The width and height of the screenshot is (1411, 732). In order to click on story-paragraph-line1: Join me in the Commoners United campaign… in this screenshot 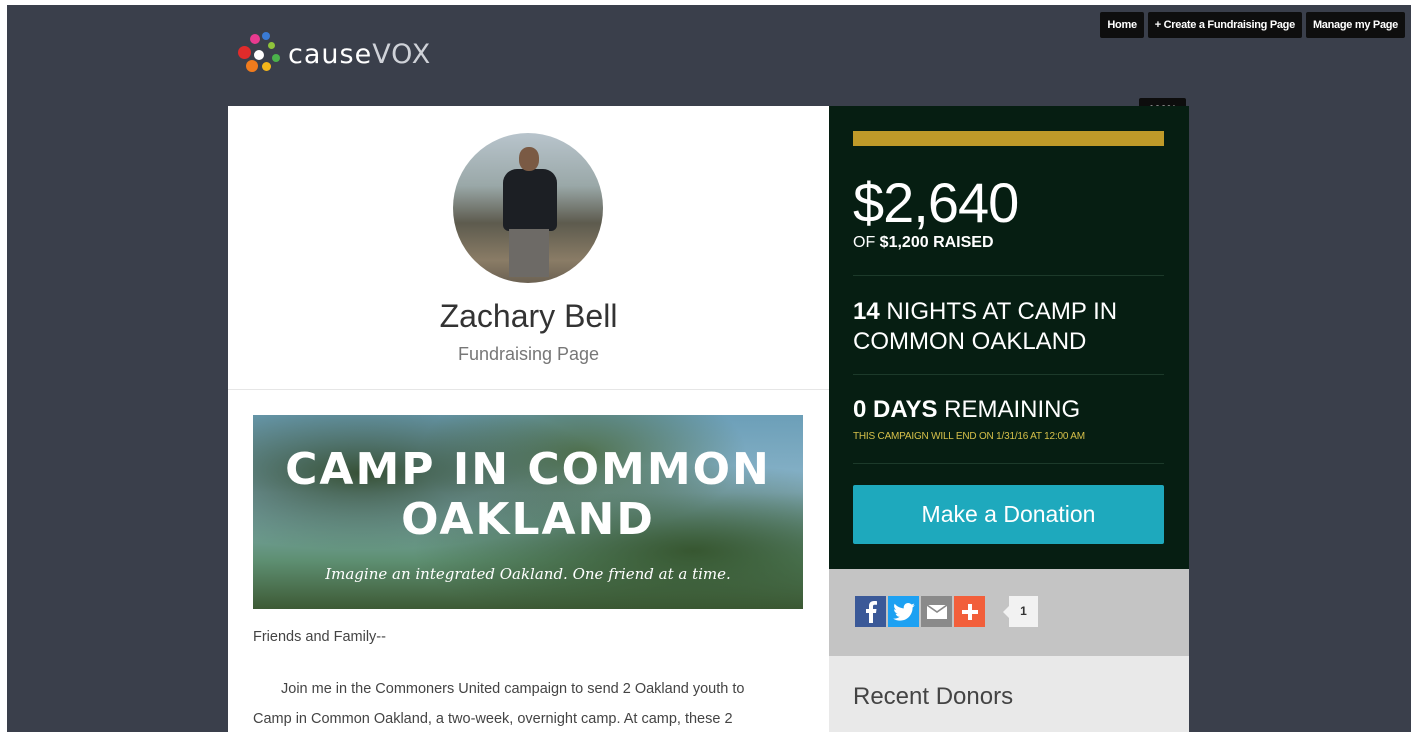, I will do `click(513, 689)`.